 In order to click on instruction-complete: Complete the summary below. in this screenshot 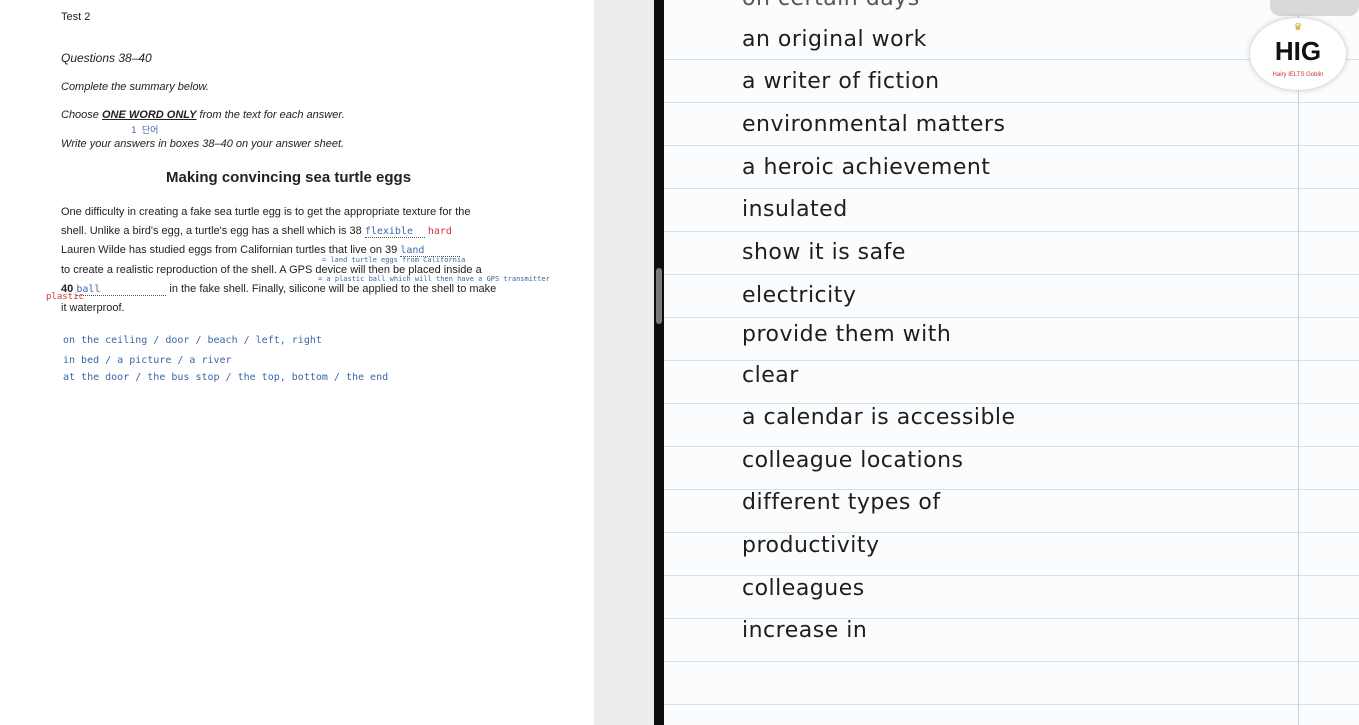, I will do `click(135, 87)`.